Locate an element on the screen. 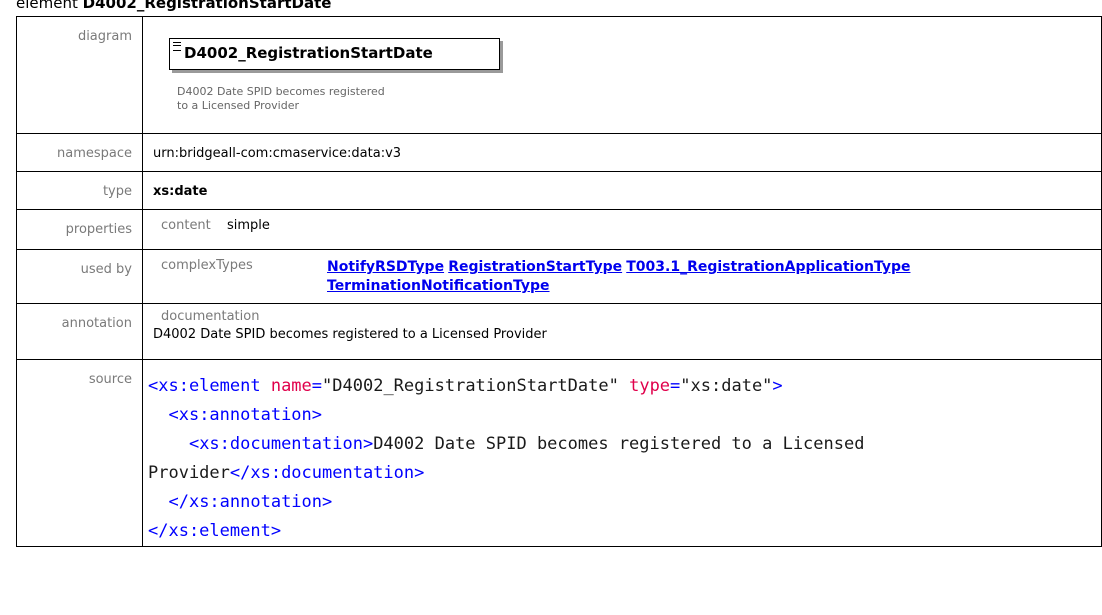 The image size is (1102, 615). diagram-label: diagram is located at coordinates (104, 36).